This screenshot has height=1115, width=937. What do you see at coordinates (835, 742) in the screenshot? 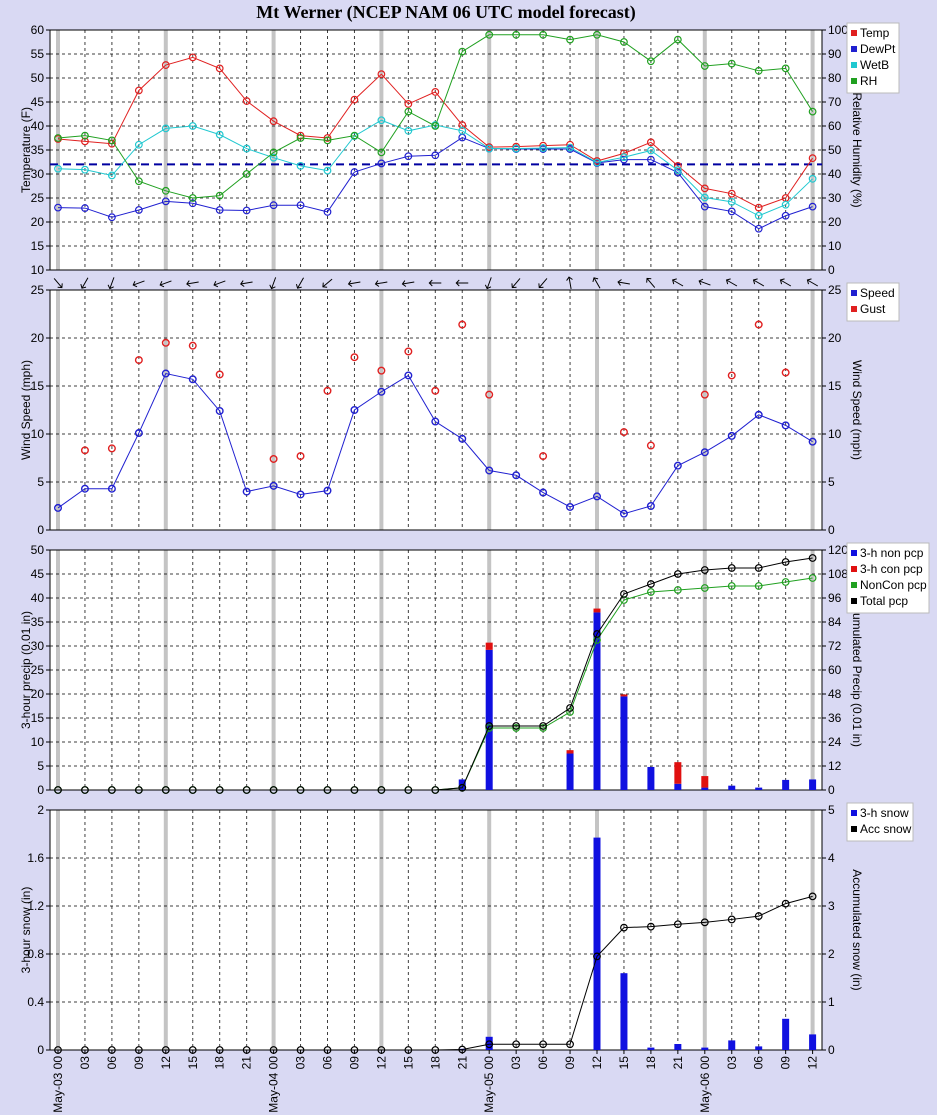
I see `y2-tick-label: 24` at bounding box center [835, 742].